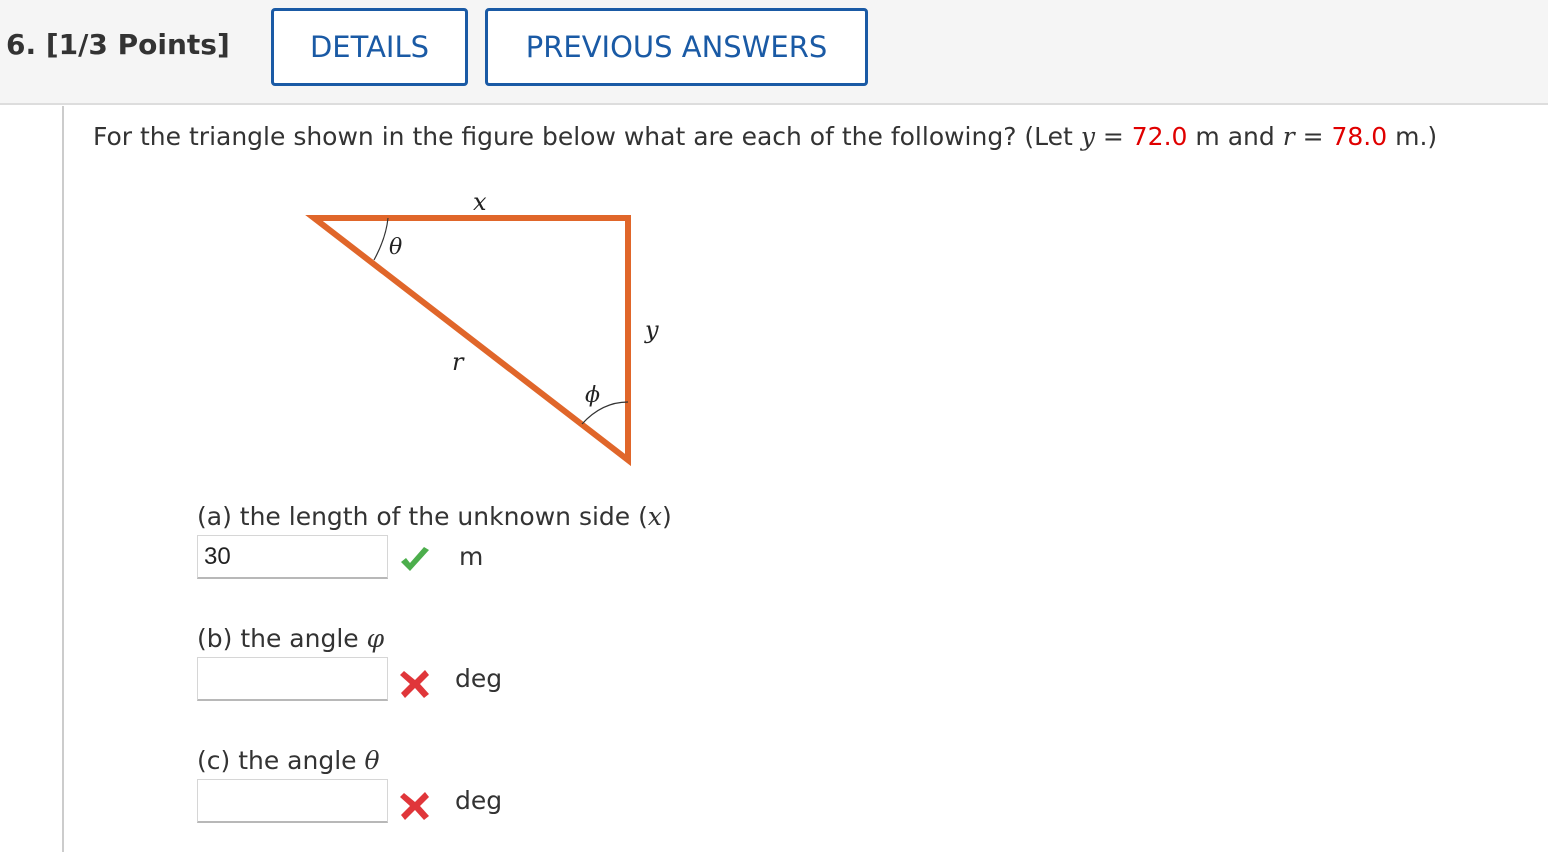 Image resolution: width=1548 pixels, height=852 pixels. Describe the element at coordinates (479, 800) in the screenshot. I see `part-c-unit: deg` at that location.